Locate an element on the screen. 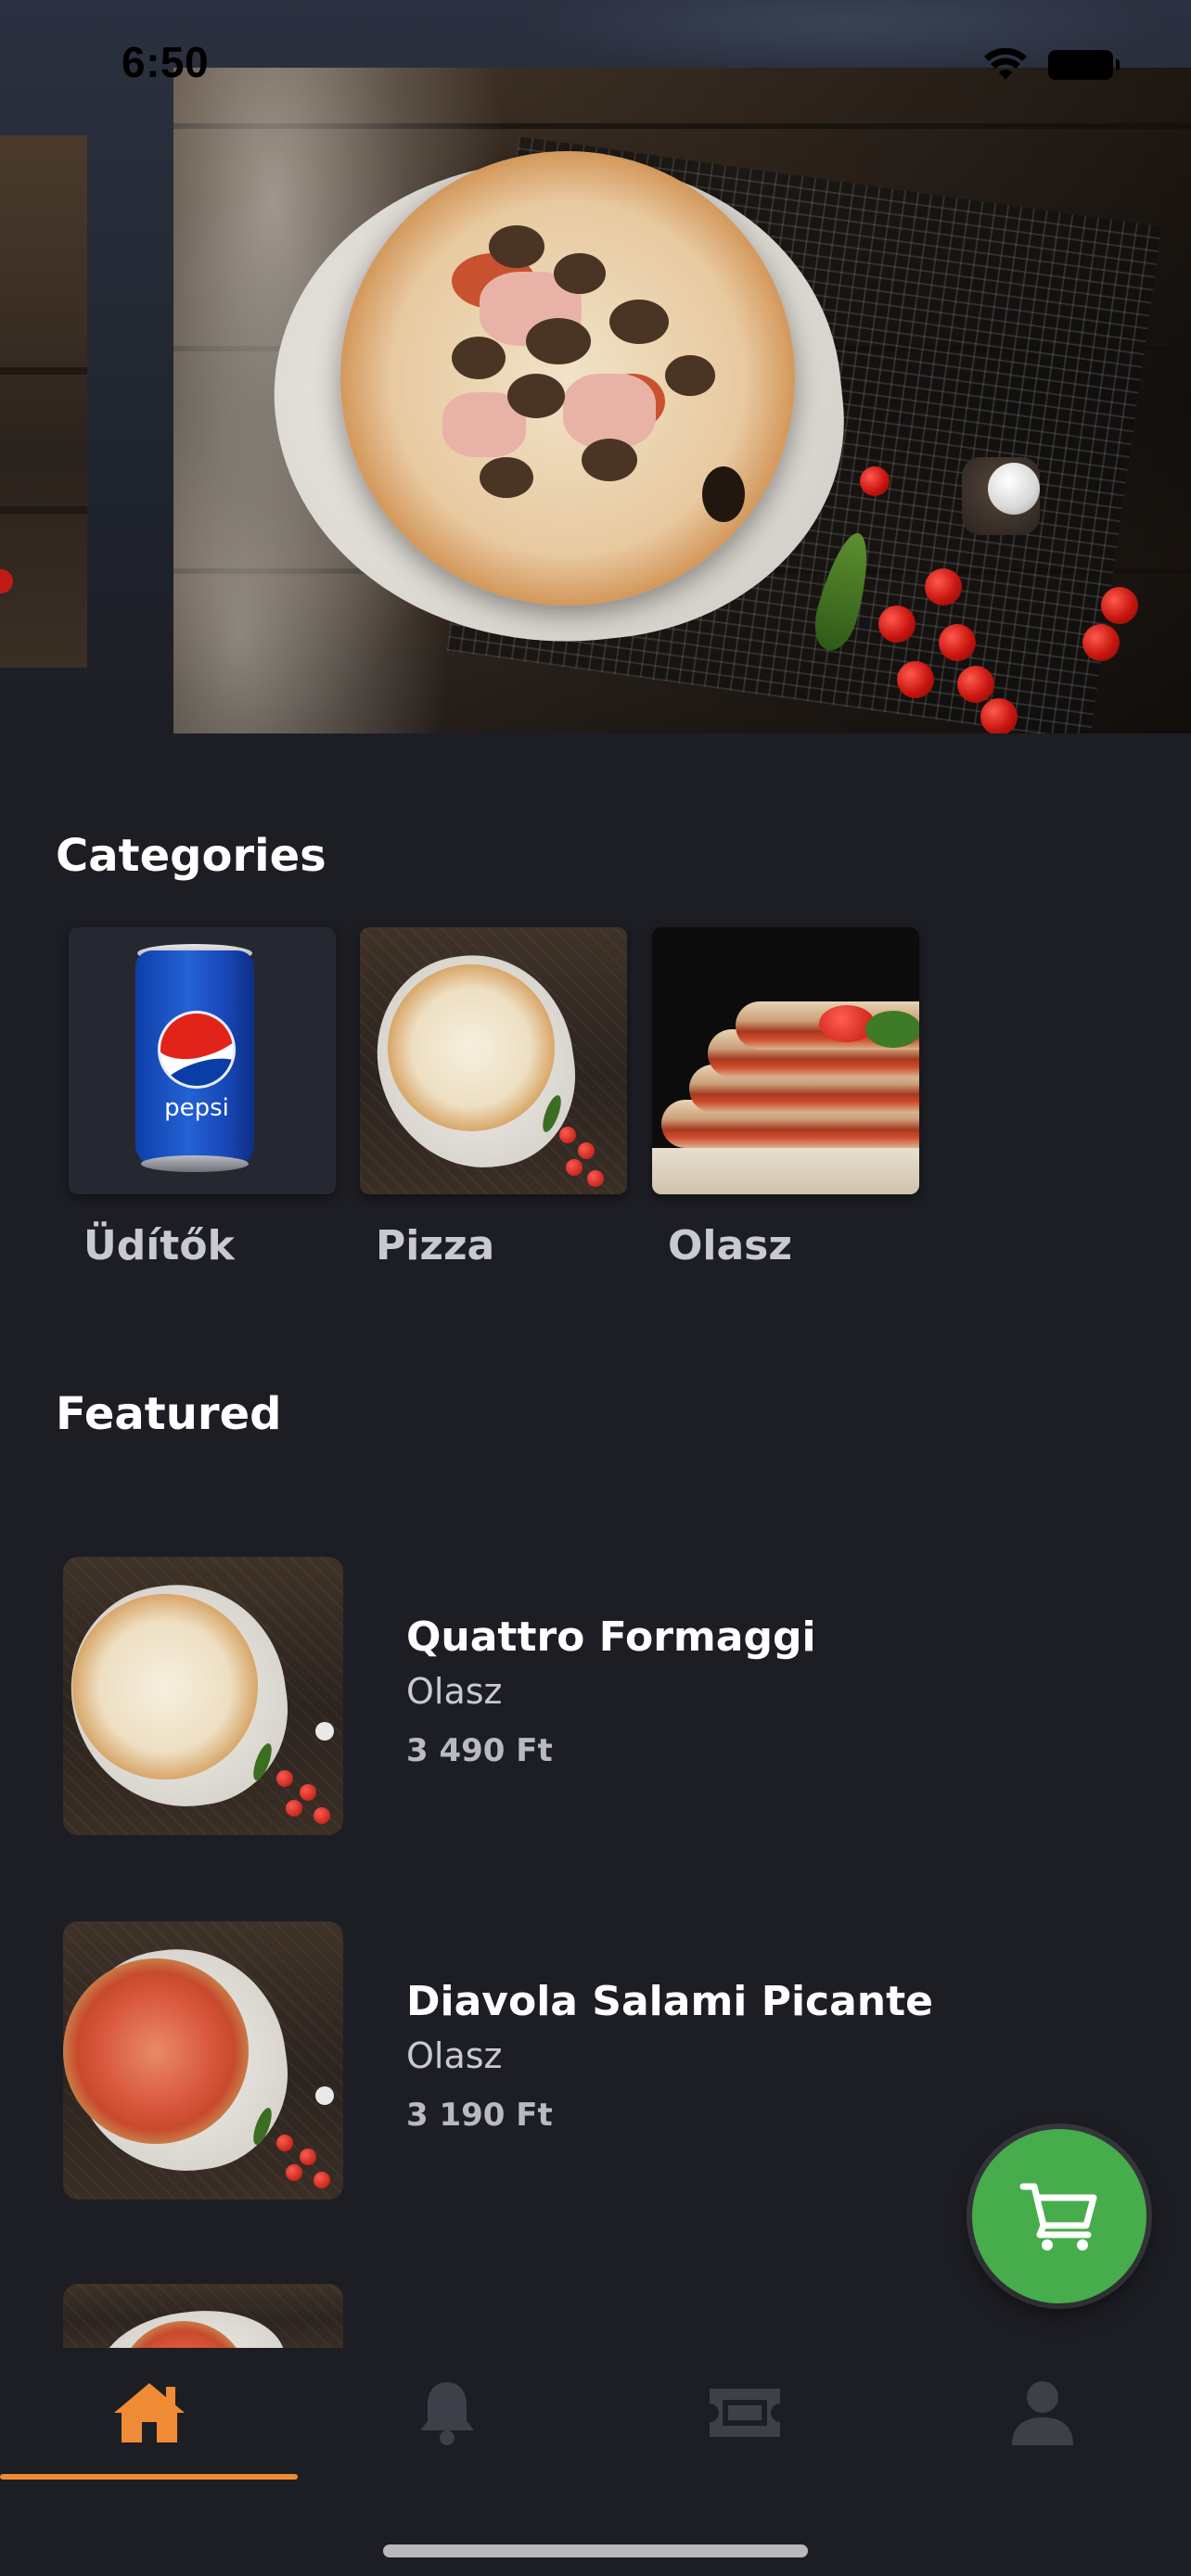  nav-coupons is located at coordinates (744, 2413).